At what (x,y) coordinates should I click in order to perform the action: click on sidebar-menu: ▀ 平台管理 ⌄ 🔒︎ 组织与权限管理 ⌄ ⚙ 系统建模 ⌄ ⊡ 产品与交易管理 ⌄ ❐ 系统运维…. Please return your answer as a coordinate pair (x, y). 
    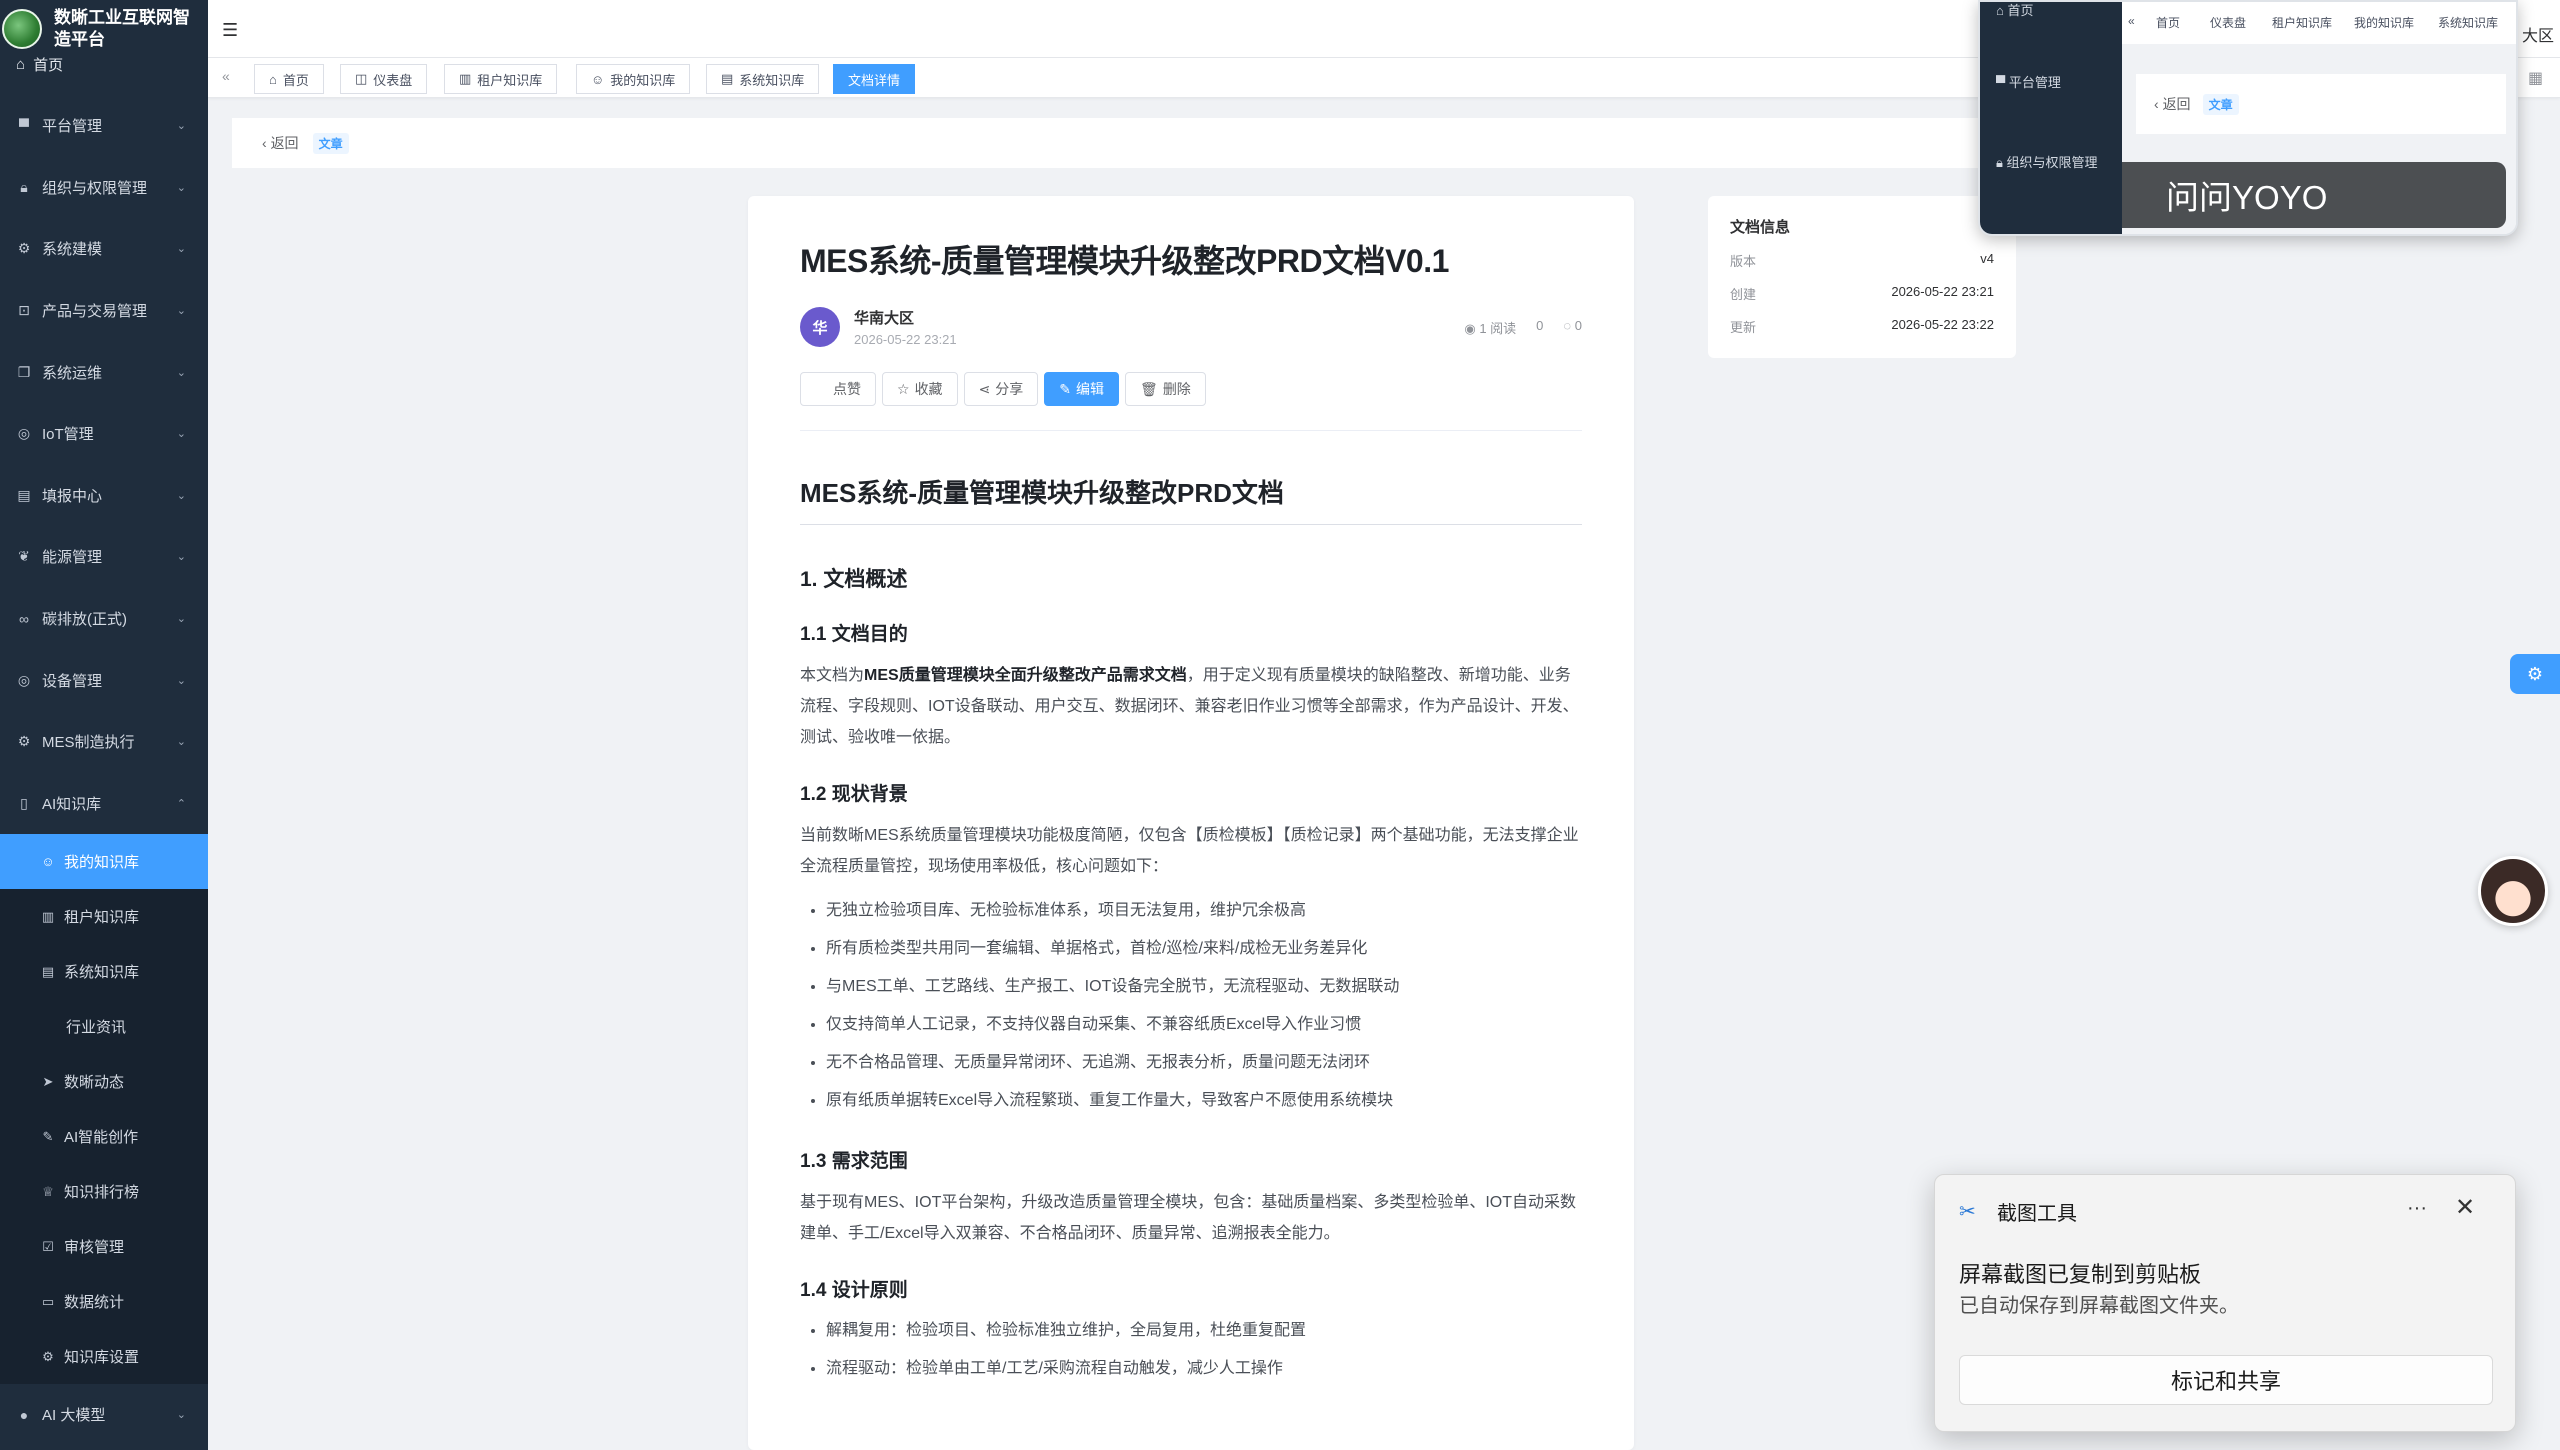
    Looking at the image, I should click on (104, 770).